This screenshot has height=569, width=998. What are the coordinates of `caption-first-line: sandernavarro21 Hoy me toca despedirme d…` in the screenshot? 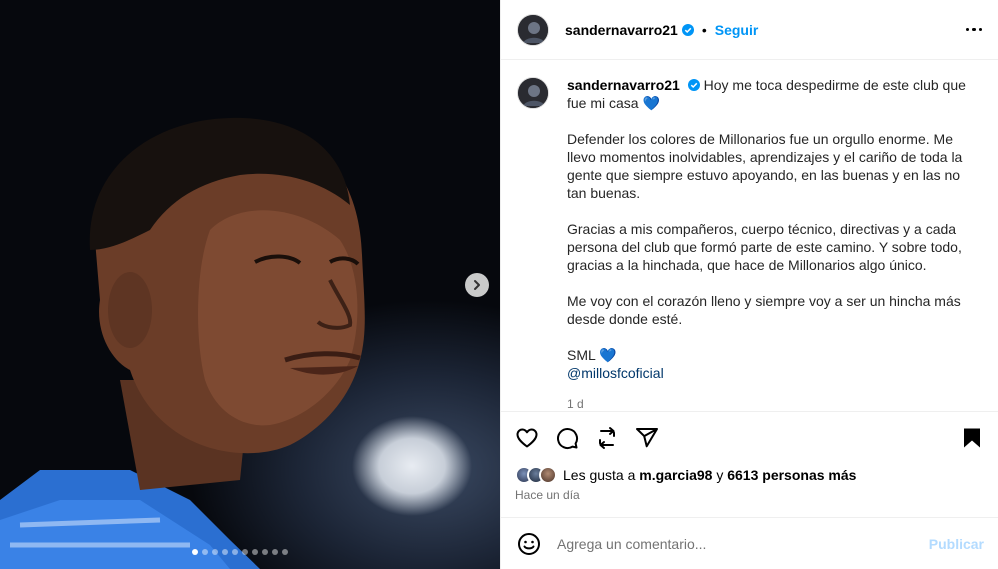 It's located at (767, 94).